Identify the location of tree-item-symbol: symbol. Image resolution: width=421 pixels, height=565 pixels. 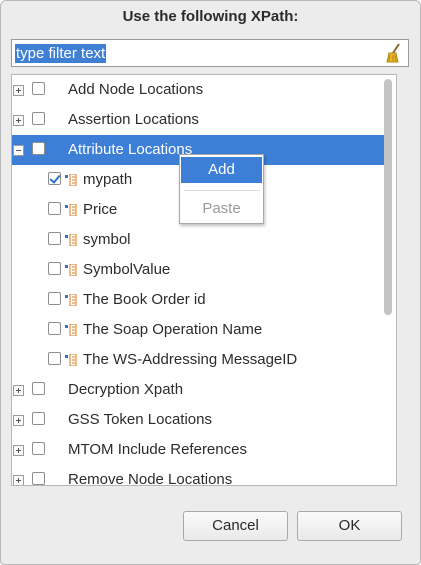
(198, 240).